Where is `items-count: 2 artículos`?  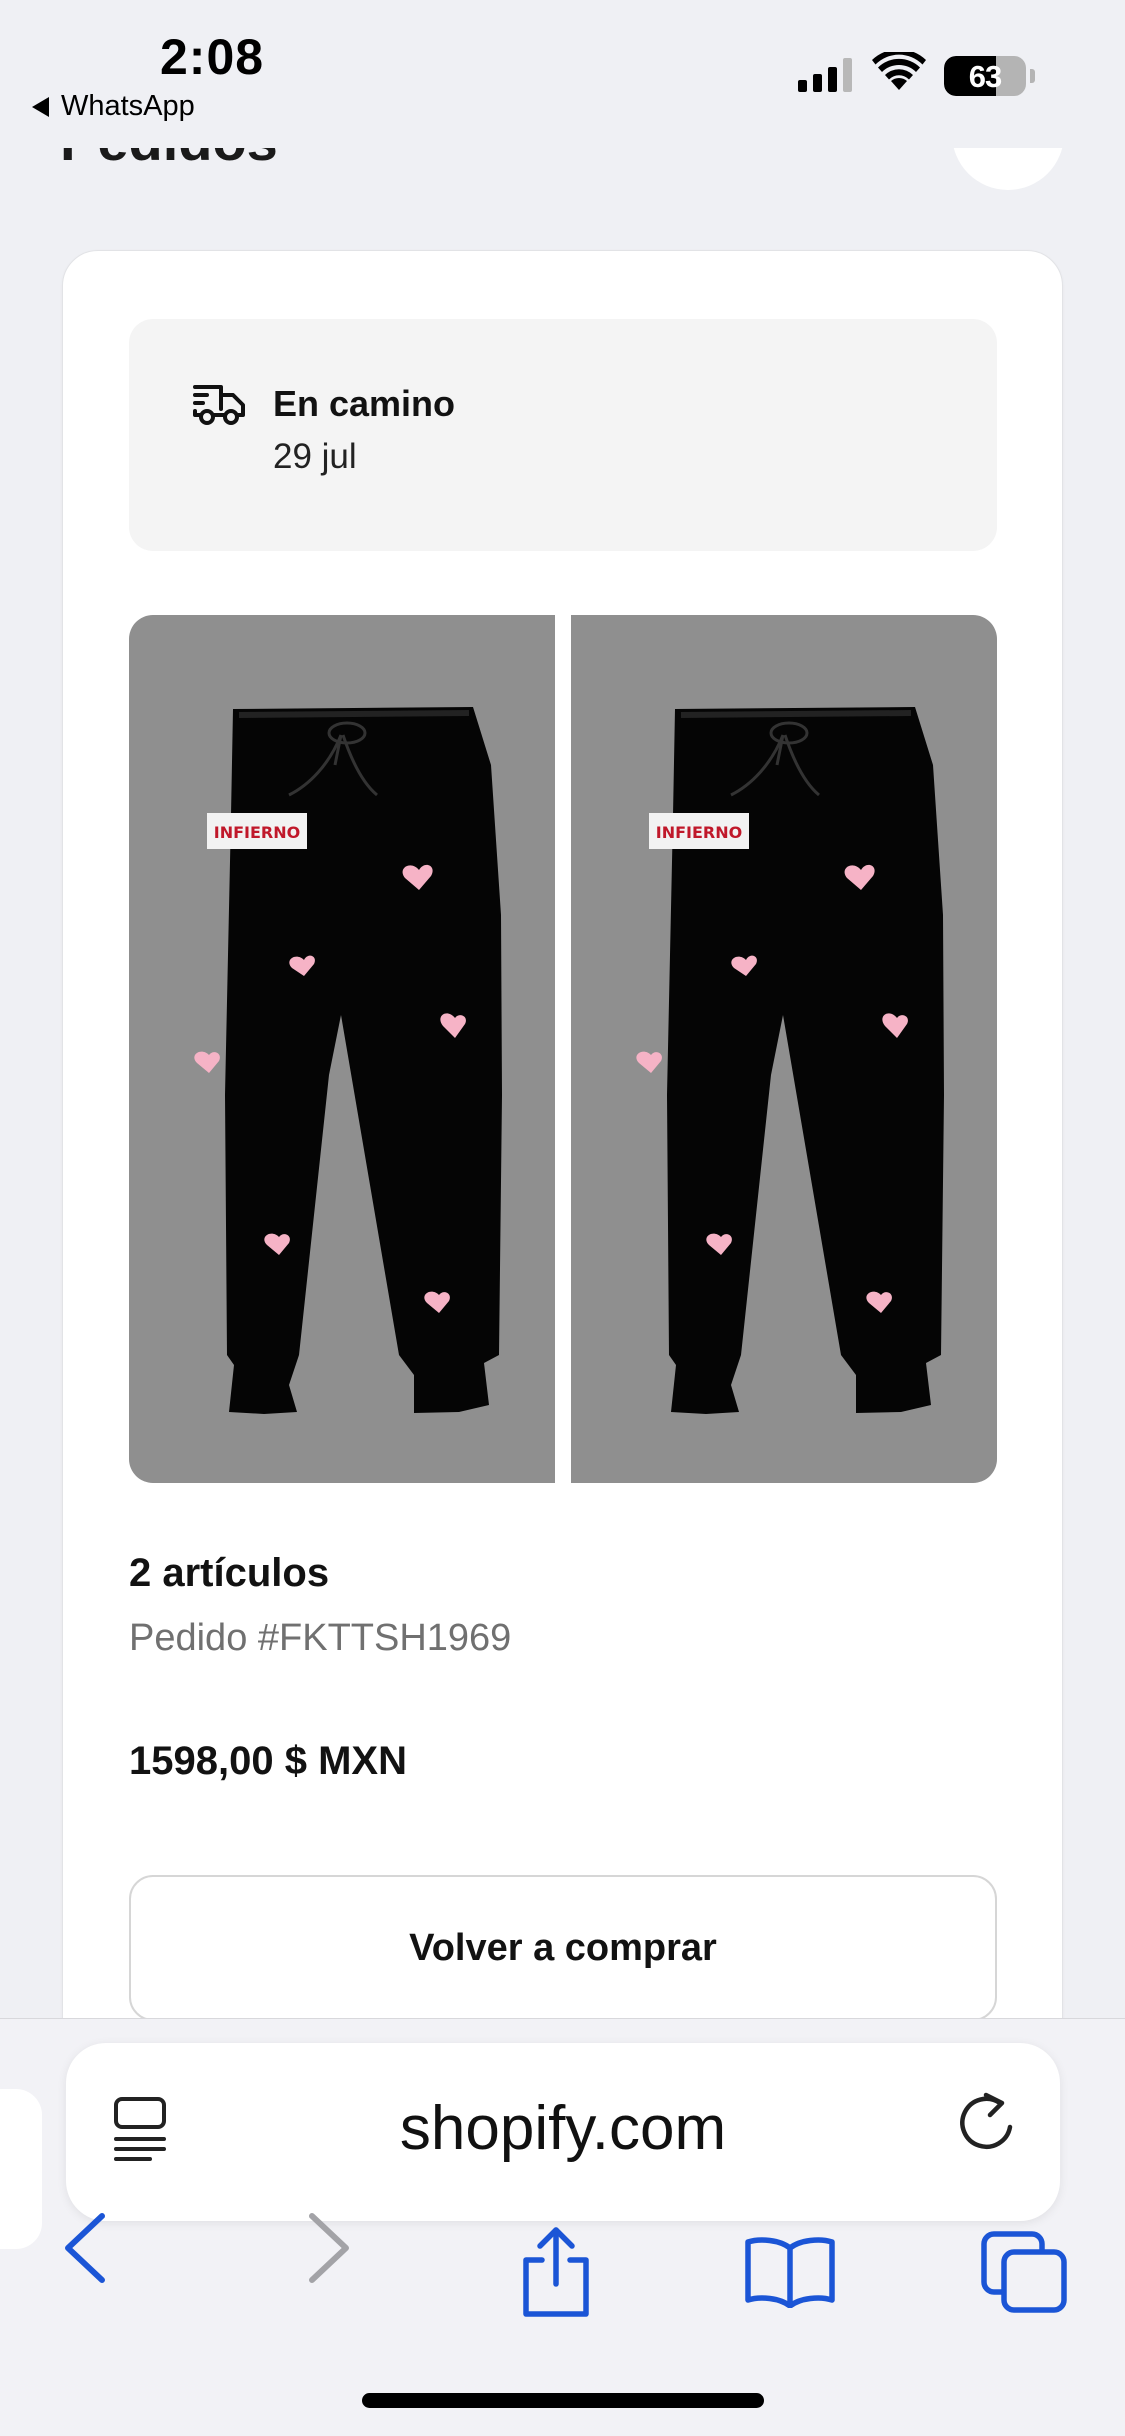
items-count: 2 artículos is located at coordinates (229, 1573).